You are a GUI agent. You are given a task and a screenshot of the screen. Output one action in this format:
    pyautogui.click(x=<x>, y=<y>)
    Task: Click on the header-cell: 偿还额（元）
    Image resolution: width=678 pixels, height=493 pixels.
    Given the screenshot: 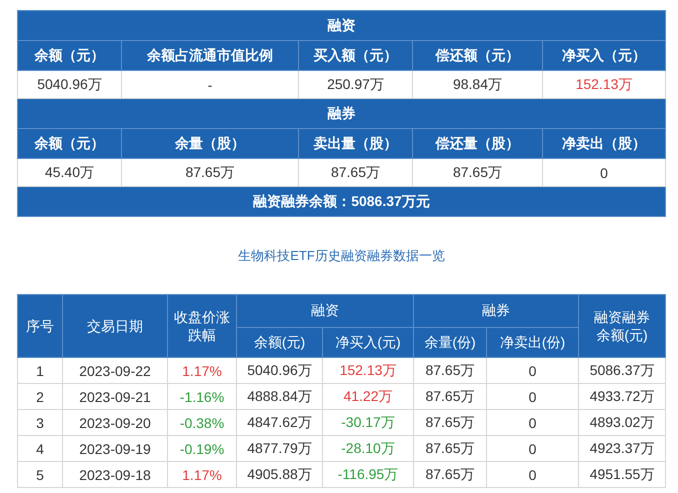 What is the action you would take?
    pyautogui.click(x=477, y=55)
    